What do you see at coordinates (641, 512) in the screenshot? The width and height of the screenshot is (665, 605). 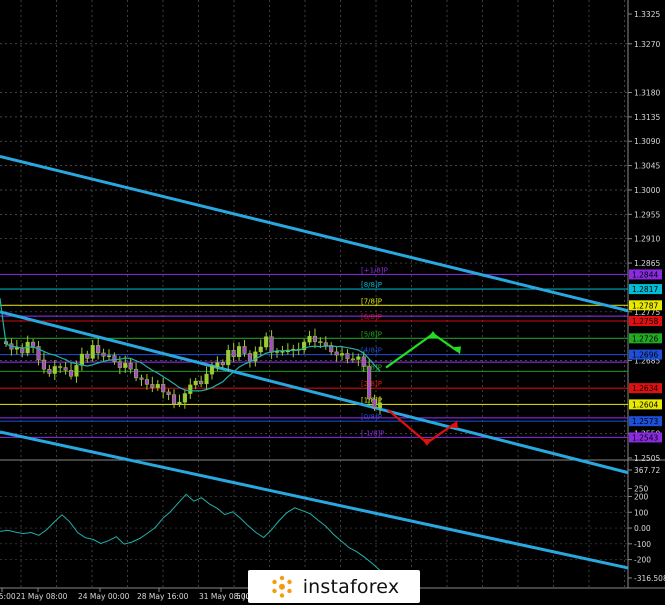 I see `cci-tick-label: 100` at bounding box center [641, 512].